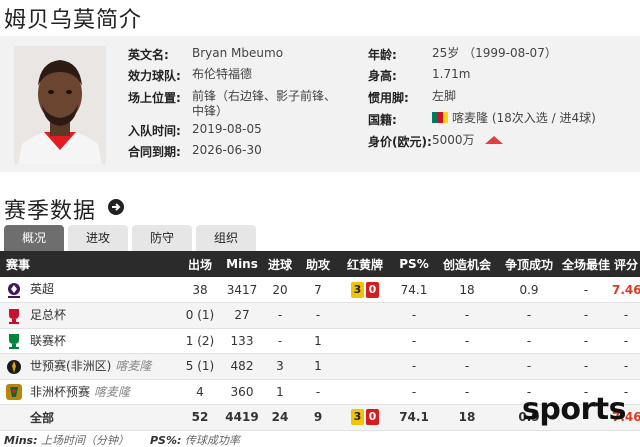 The width and height of the screenshot is (640, 447). I want to click on player-photo, so click(60, 105).